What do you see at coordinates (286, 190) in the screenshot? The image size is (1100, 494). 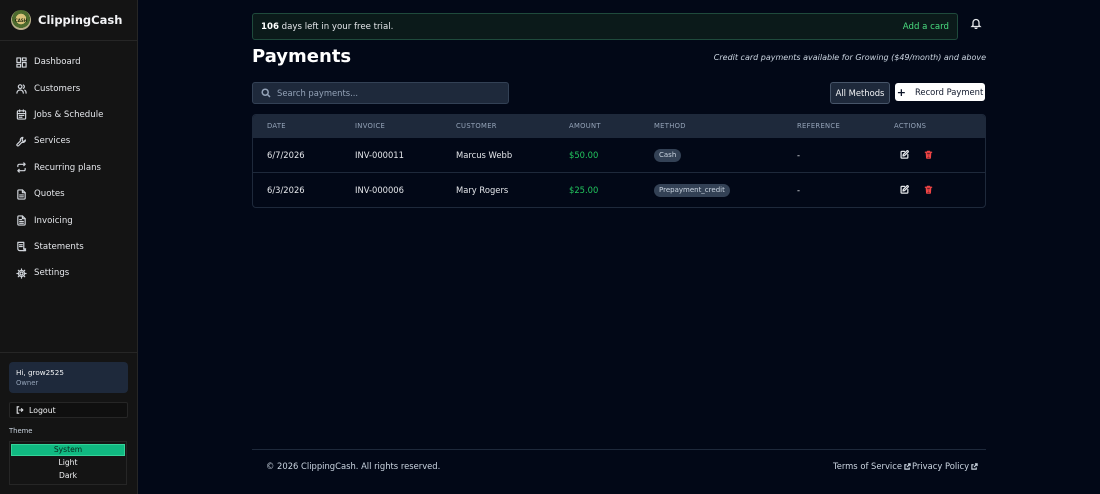 I see `cell-date: 6/3/2026` at bounding box center [286, 190].